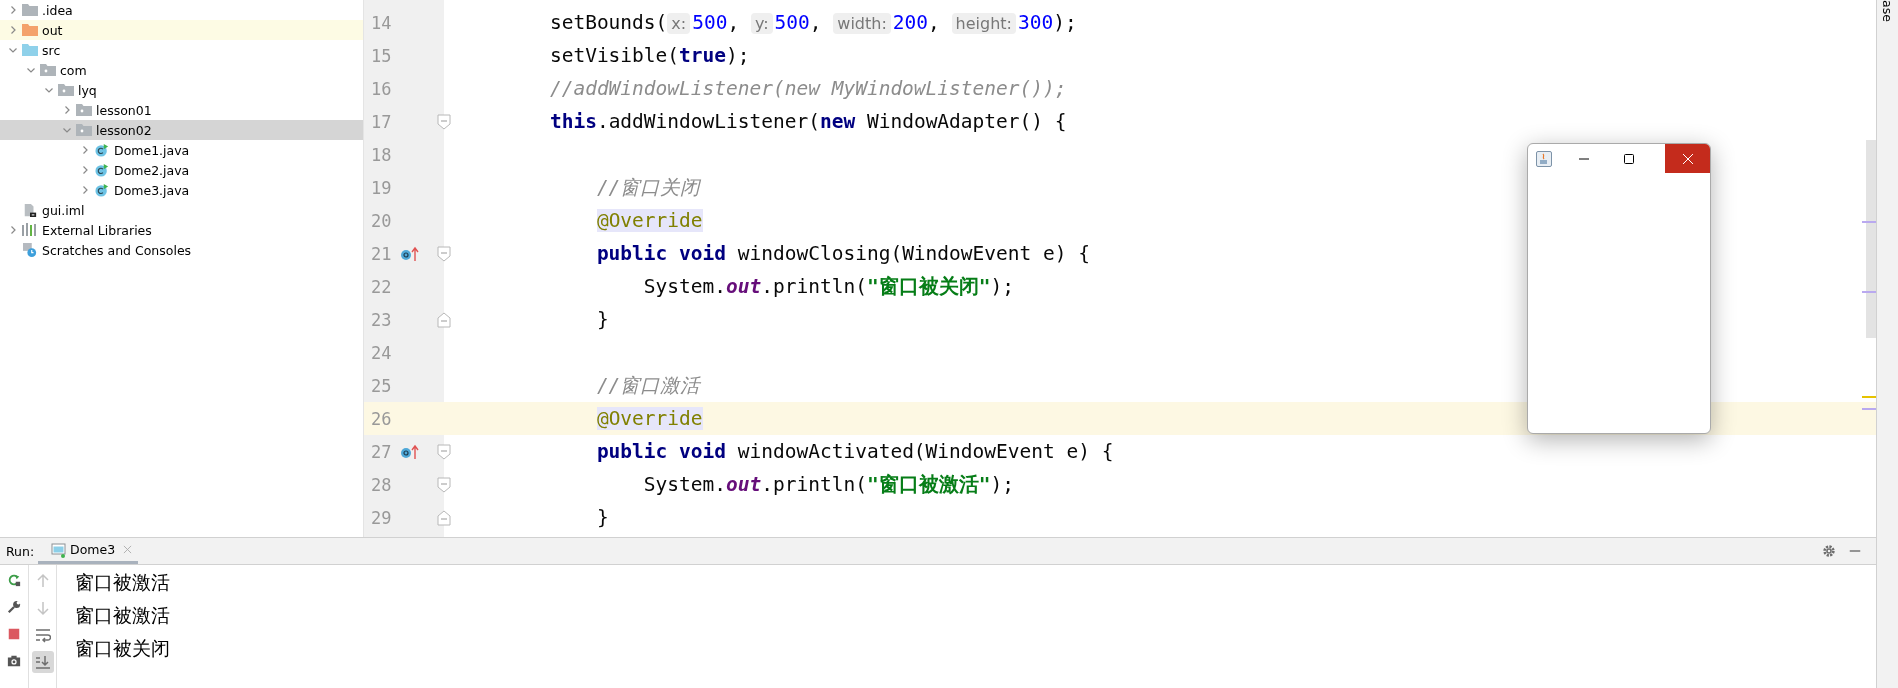 The width and height of the screenshot is (1898, 688). I want to click on tree-item: gui.iml, so click(181, 210).